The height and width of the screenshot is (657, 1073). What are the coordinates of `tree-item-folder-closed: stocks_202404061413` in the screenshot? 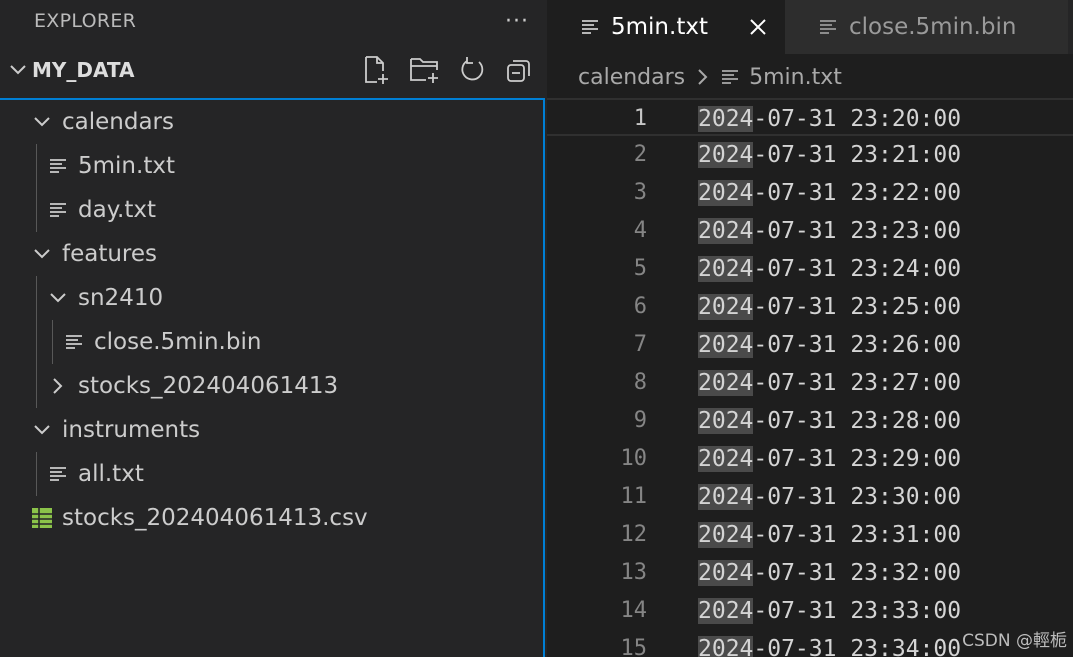 It's located at (271, 386).